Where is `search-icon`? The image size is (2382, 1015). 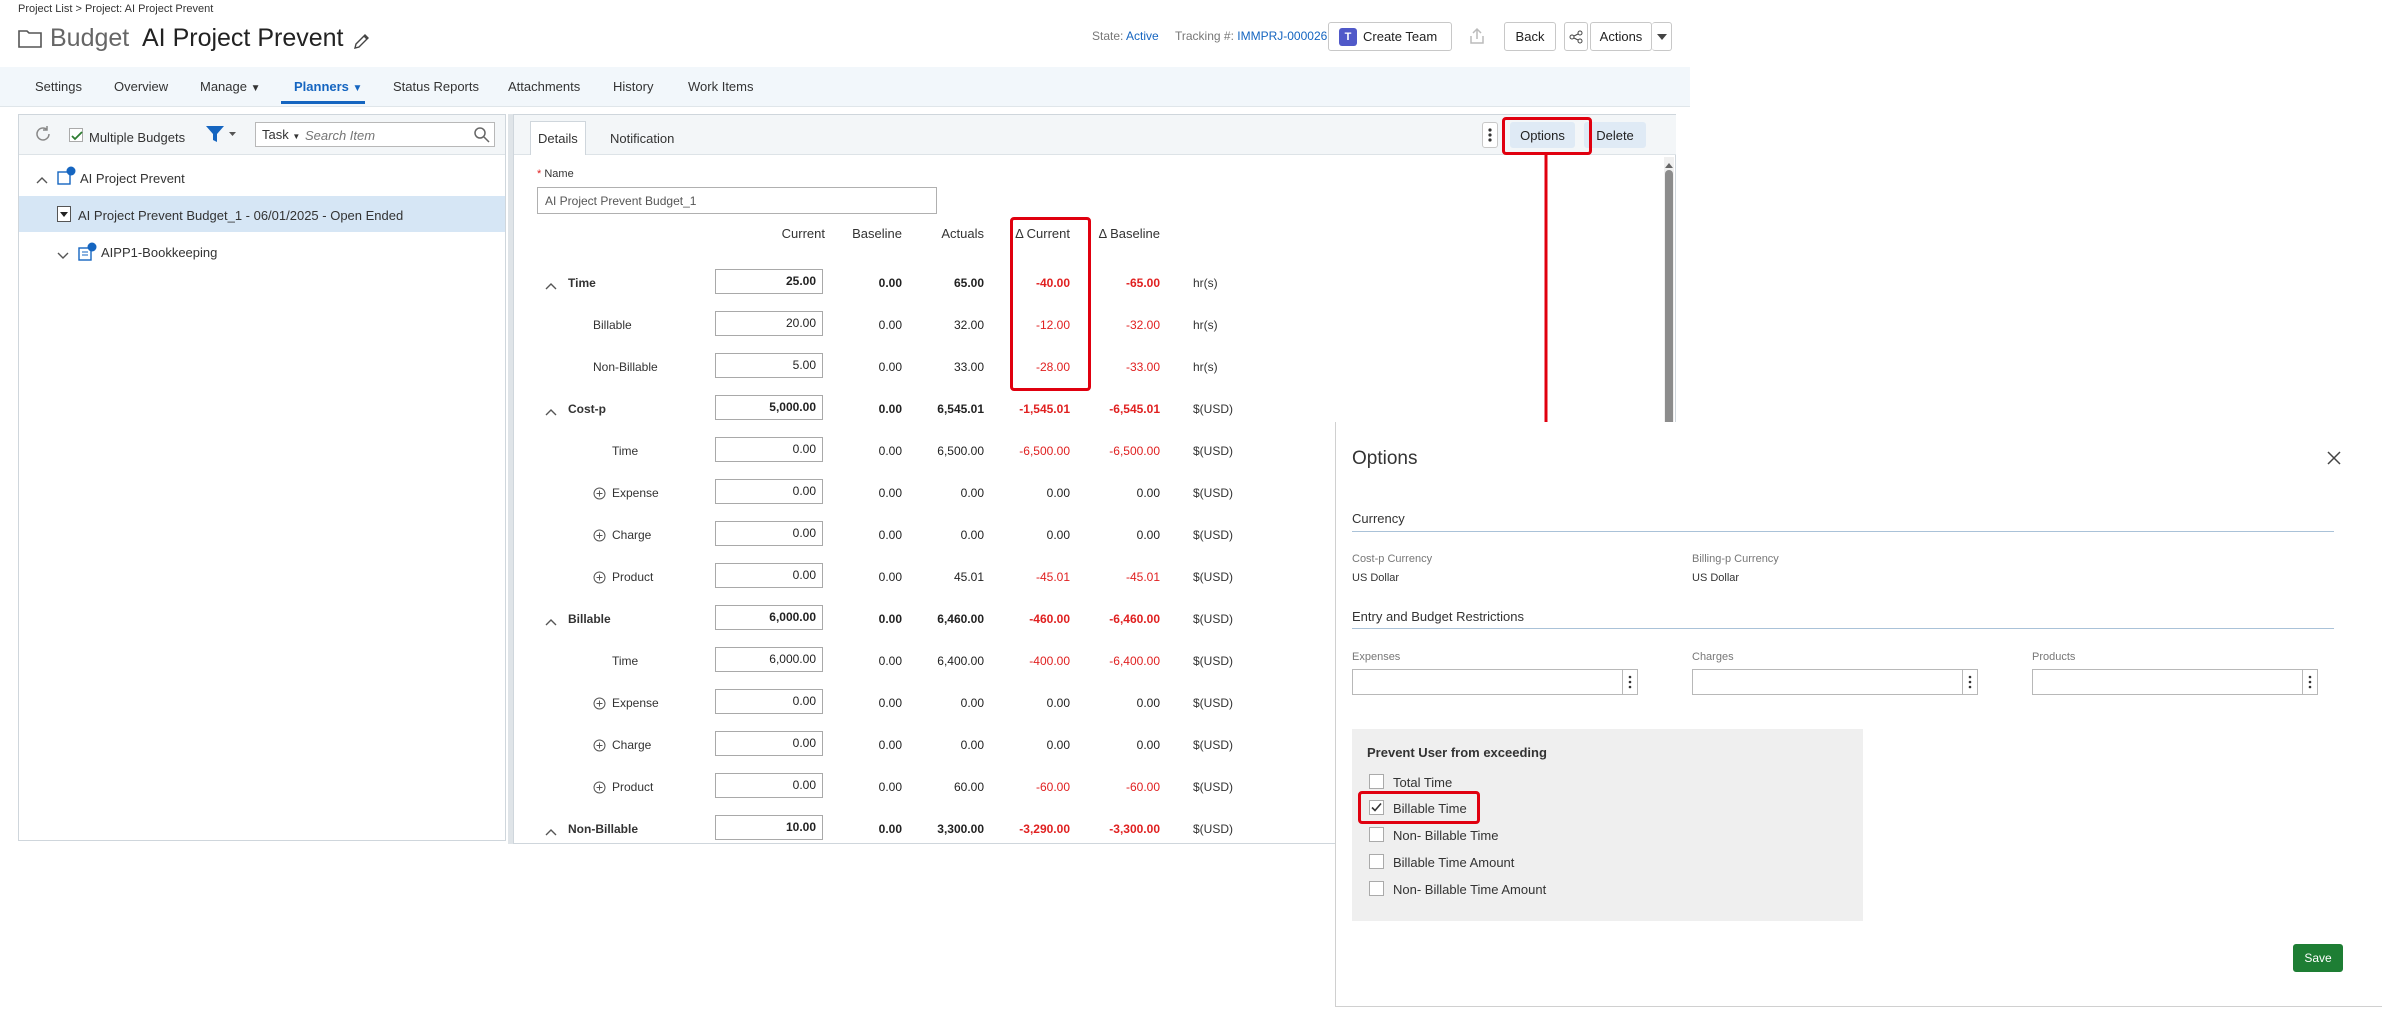
search-icon is located at coordinates (482, 135).